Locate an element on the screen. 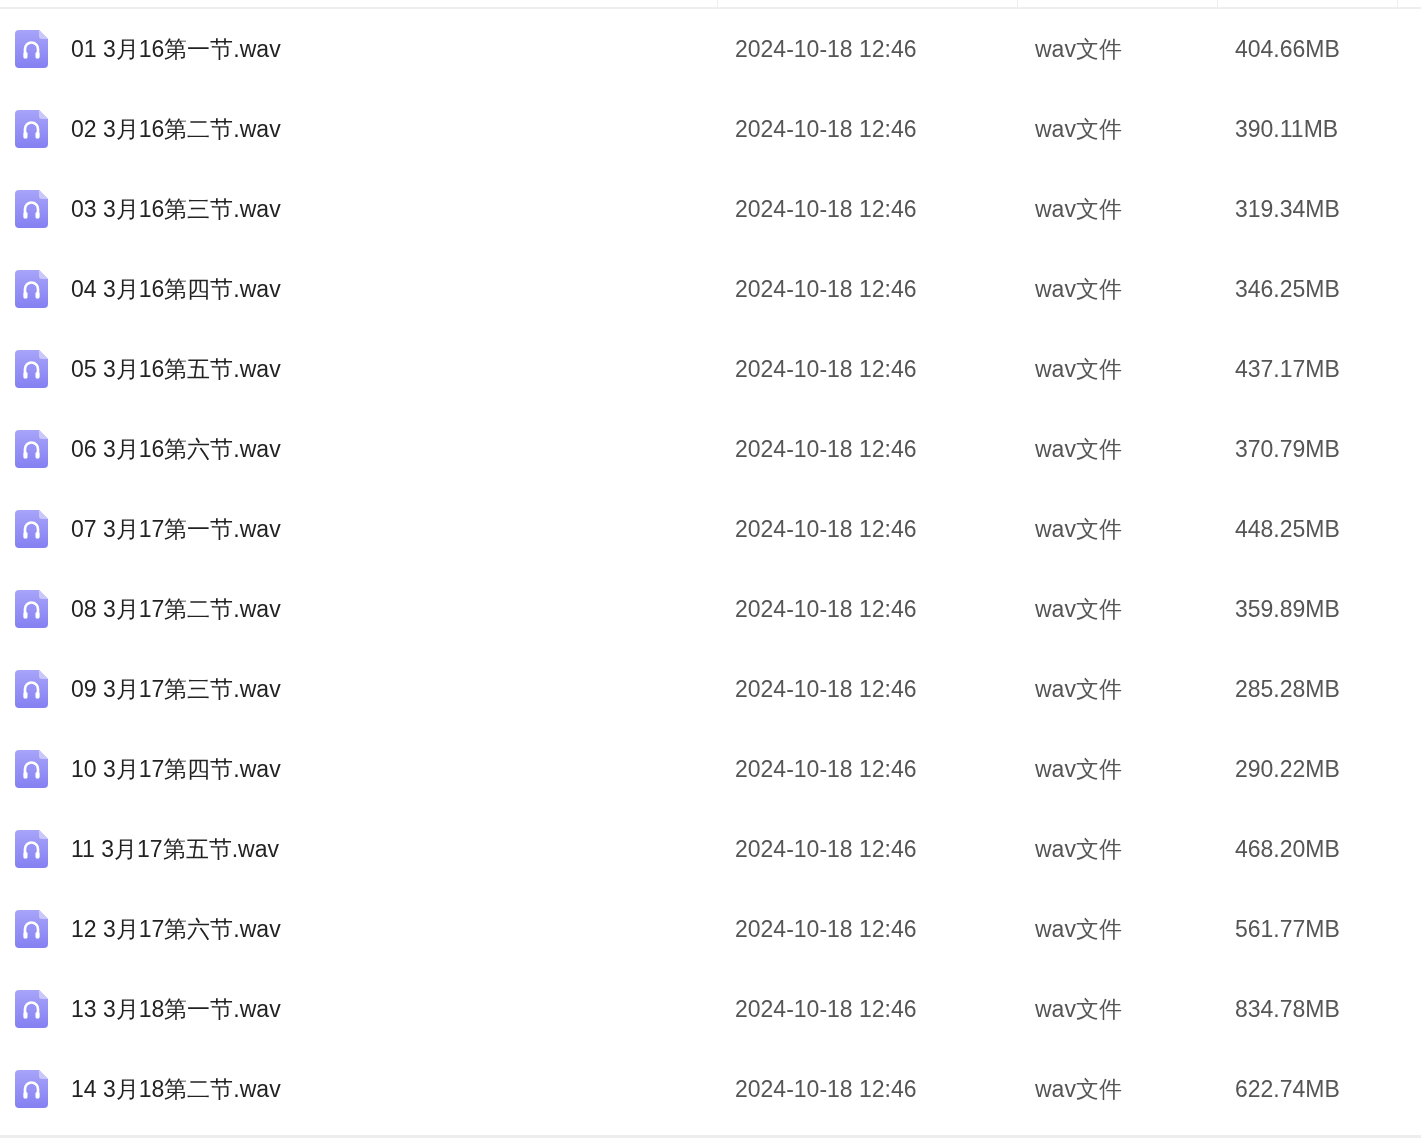 The height and width of the screenshot is (1139, 1421). file-size: 359.89MB is located at coordinates (1288, 609).